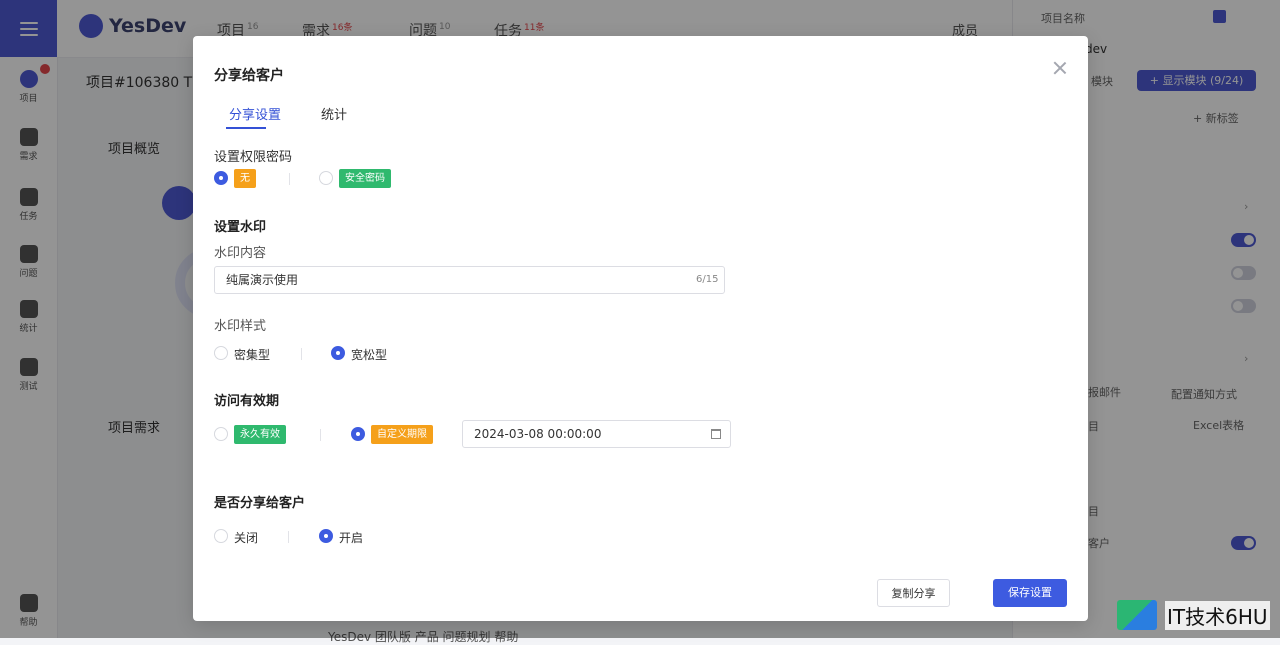 This screenshot has width=1280, height=645. I want to click on tab-indicator, so click(246, 128).